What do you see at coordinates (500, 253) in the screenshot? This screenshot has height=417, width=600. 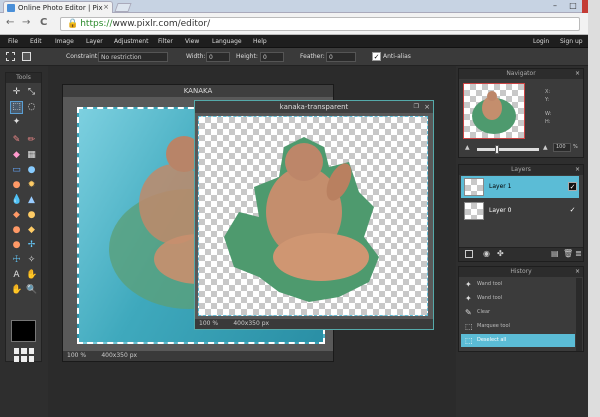 I see `layer-fx-icon: ✤` at bounding box center [500, 253].